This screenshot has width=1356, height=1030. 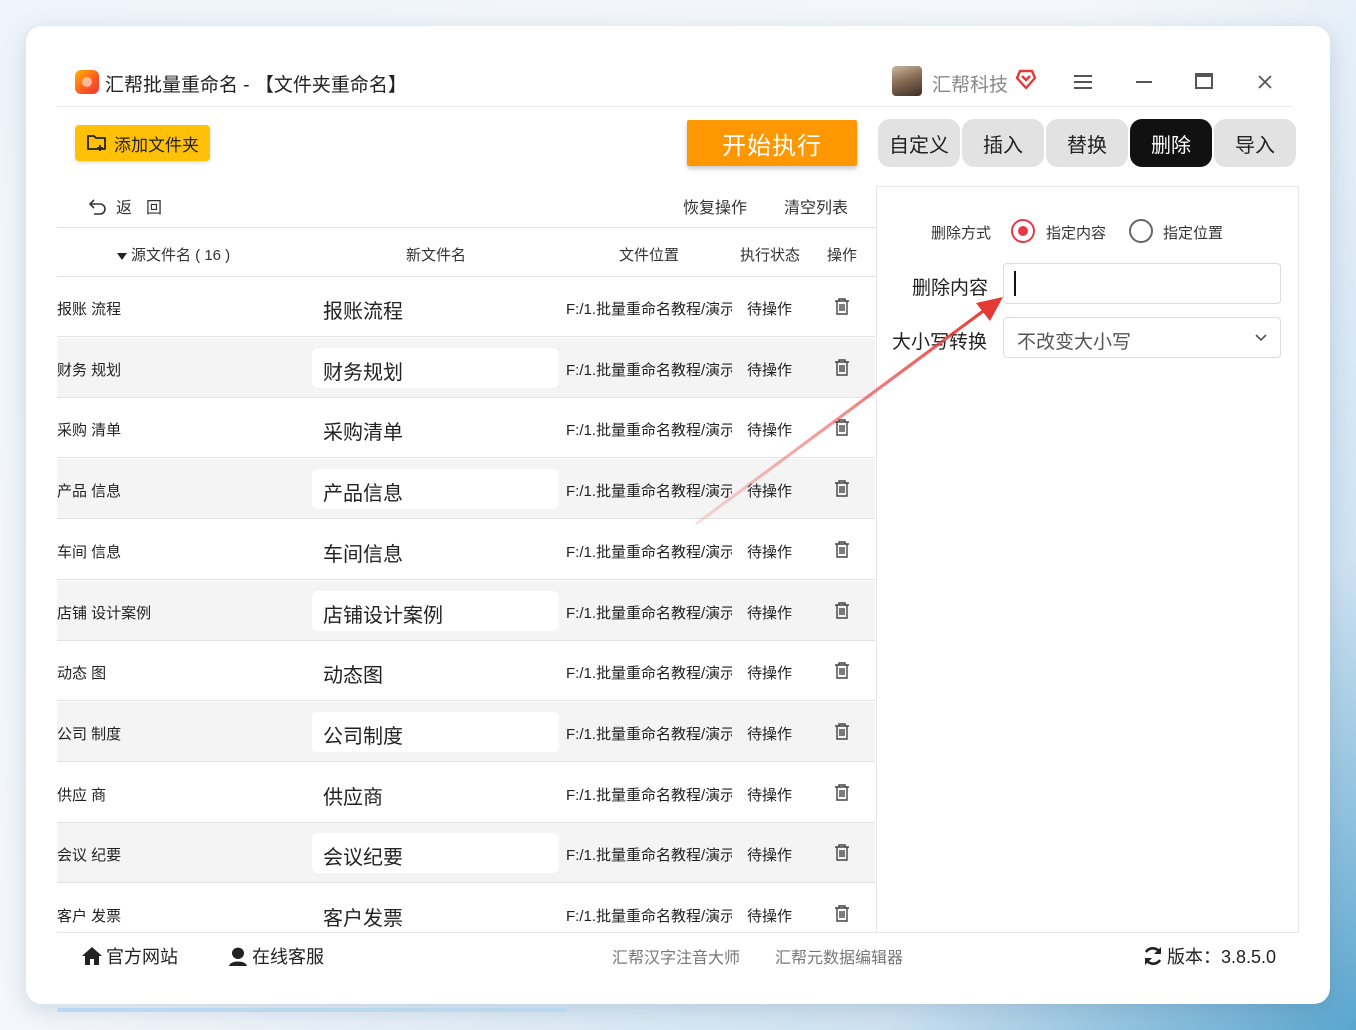 I want to click on title-divider, so click(x=674, y=106).